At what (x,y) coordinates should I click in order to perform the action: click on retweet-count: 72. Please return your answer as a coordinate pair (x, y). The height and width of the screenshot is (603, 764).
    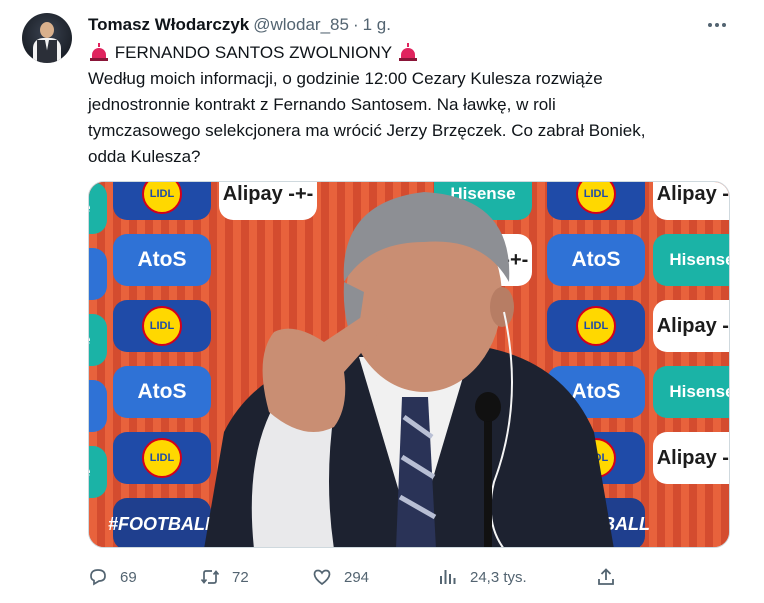
    Looking at the image, I should click on (240, 577).